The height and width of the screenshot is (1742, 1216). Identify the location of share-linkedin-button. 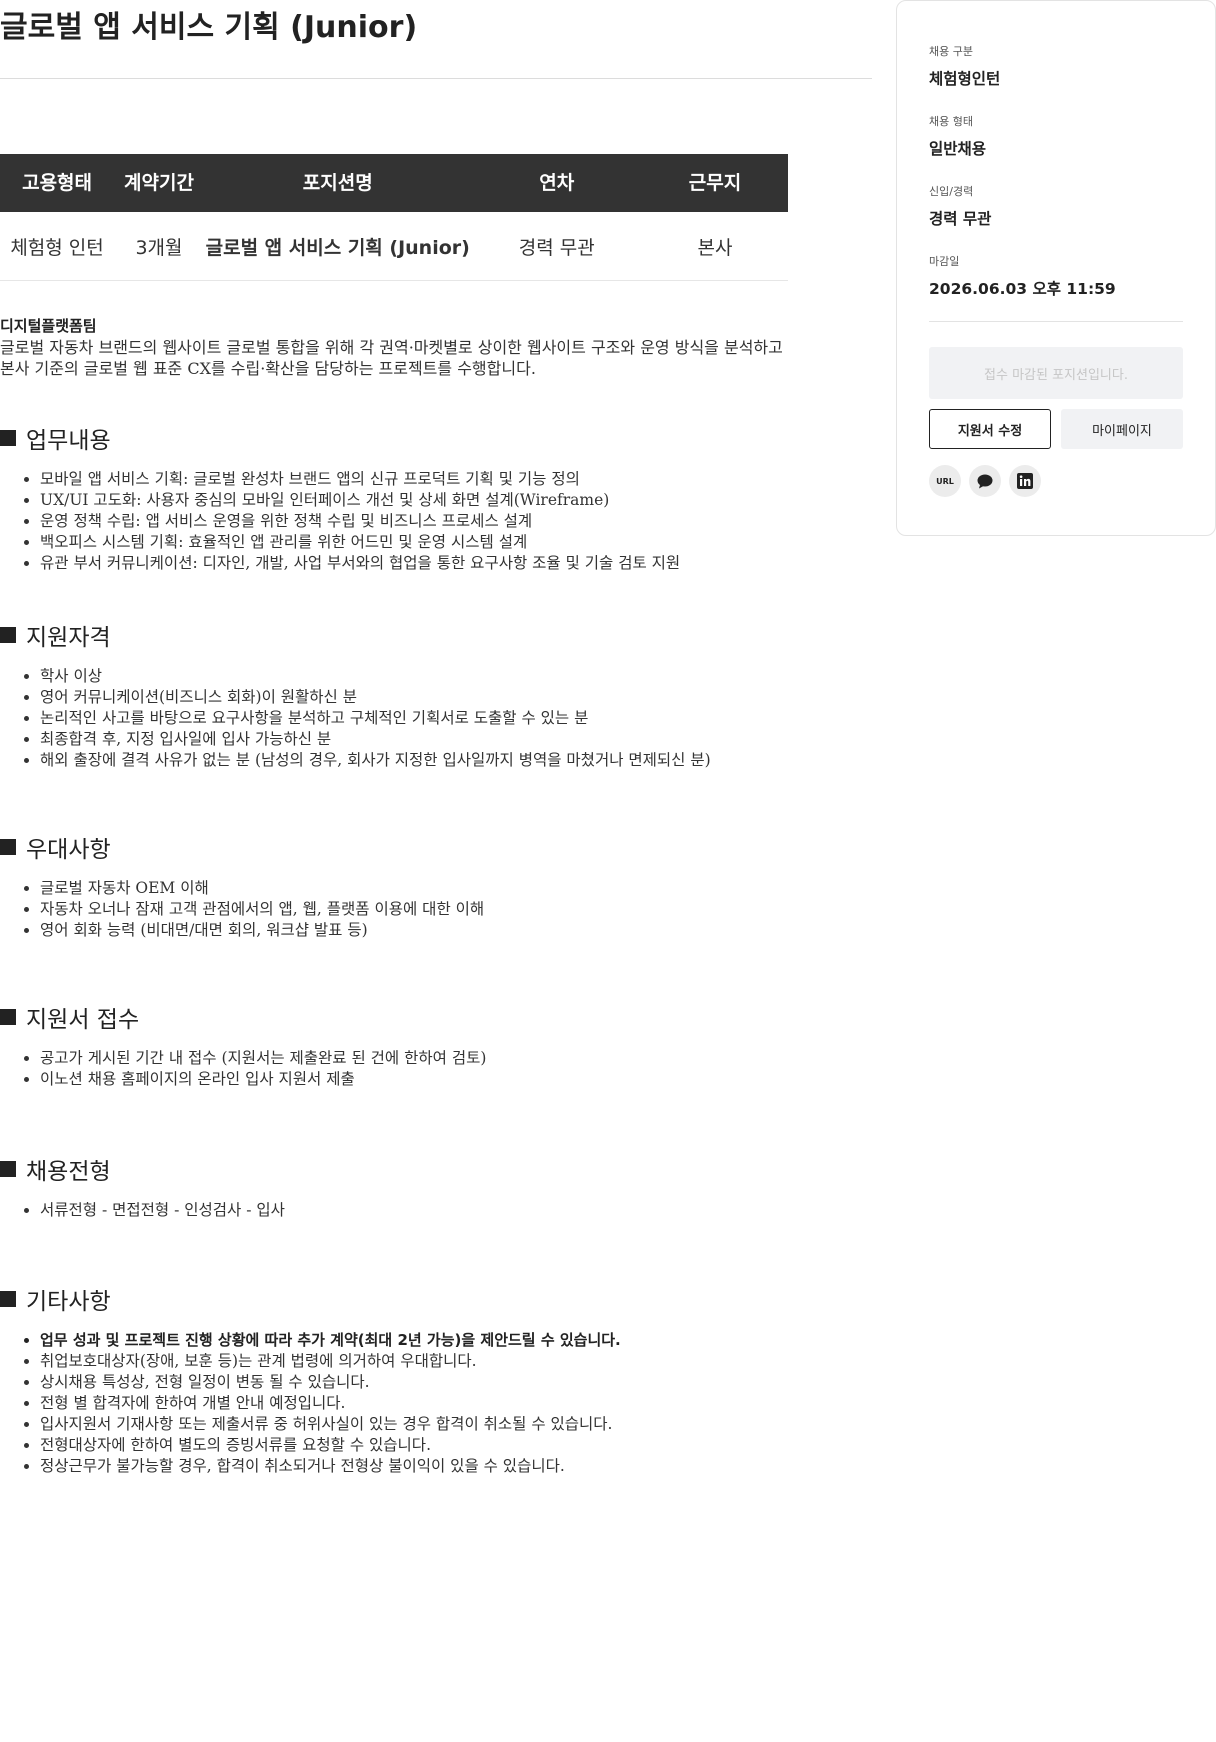
(1025, 481).